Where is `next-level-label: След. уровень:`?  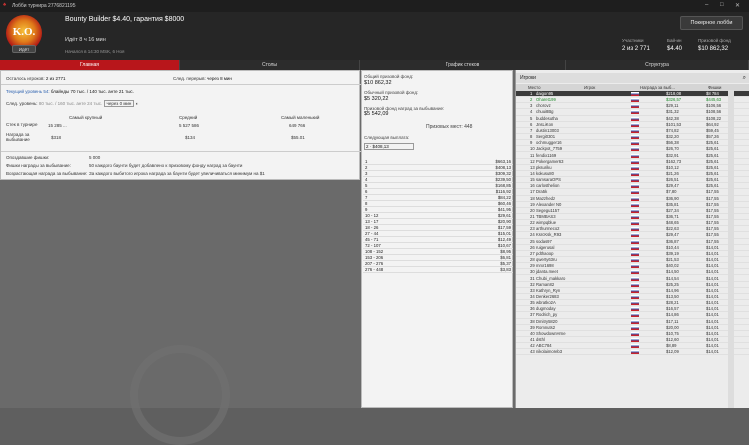 next-level-label: След. уровень: is located at coordinates (22, 103).